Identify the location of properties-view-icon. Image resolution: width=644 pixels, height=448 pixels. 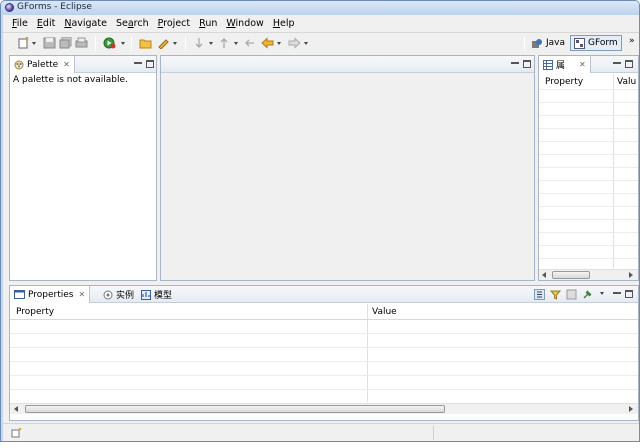
(19, 294).